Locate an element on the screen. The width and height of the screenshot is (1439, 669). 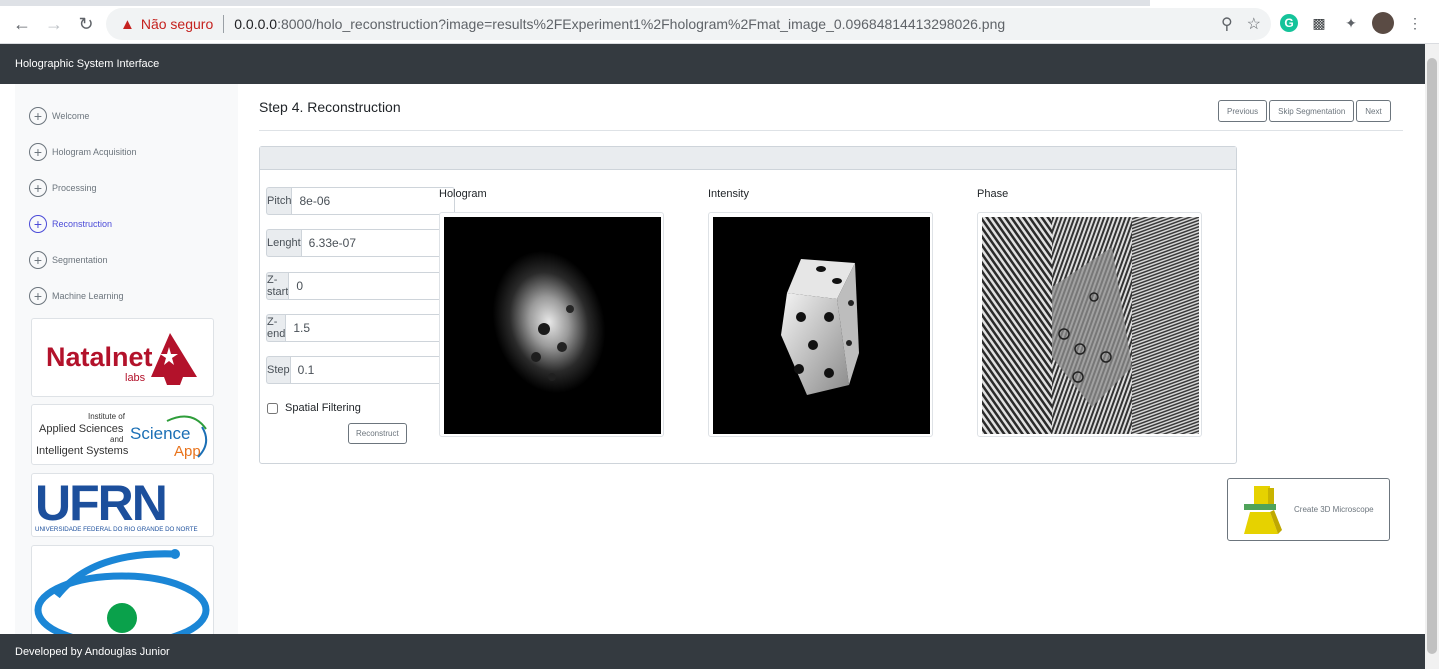
phase-image is located at coordinates (1089, 324).